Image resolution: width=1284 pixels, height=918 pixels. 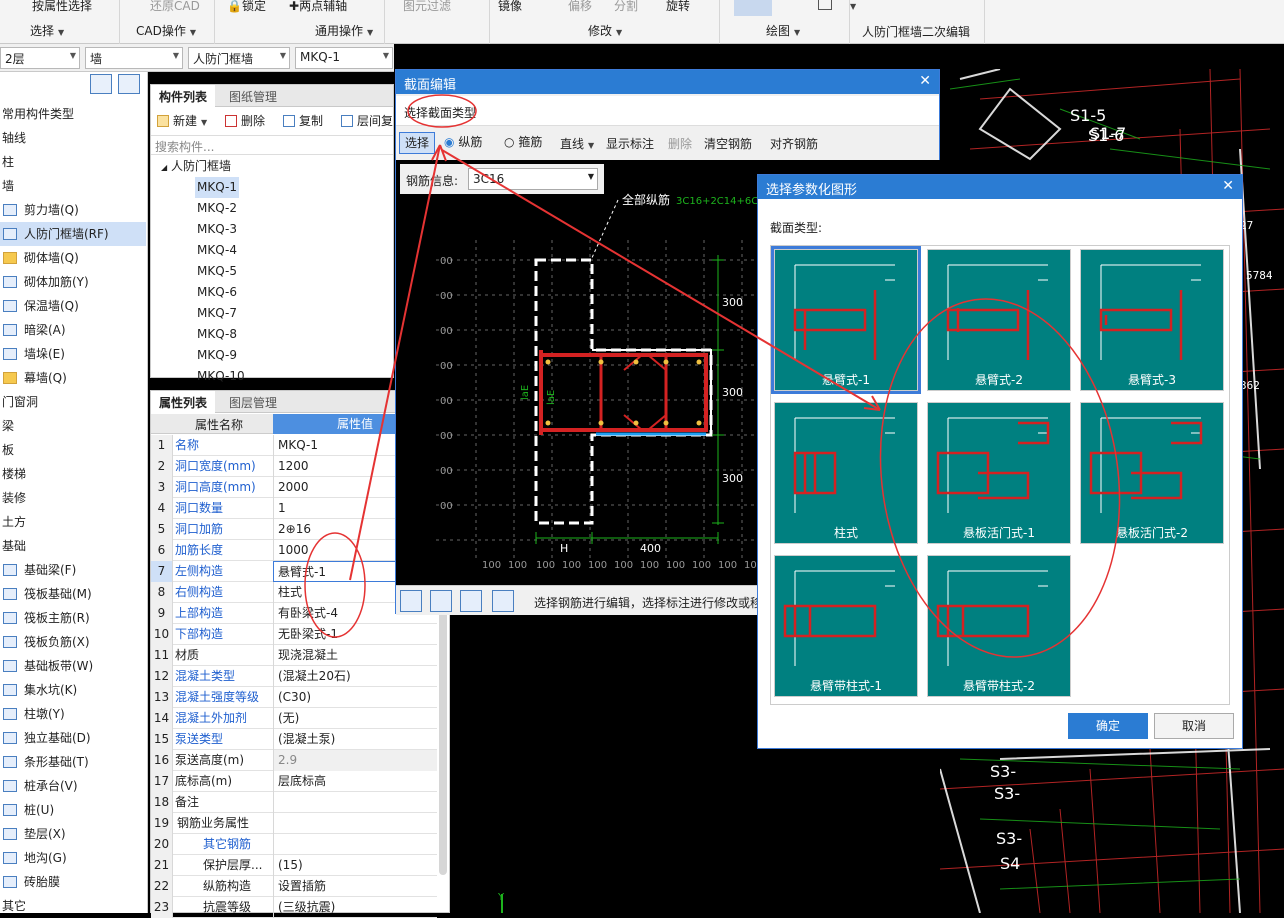 I want to click on property-row: 20 其它钢筋, so click(x=294, y=844).